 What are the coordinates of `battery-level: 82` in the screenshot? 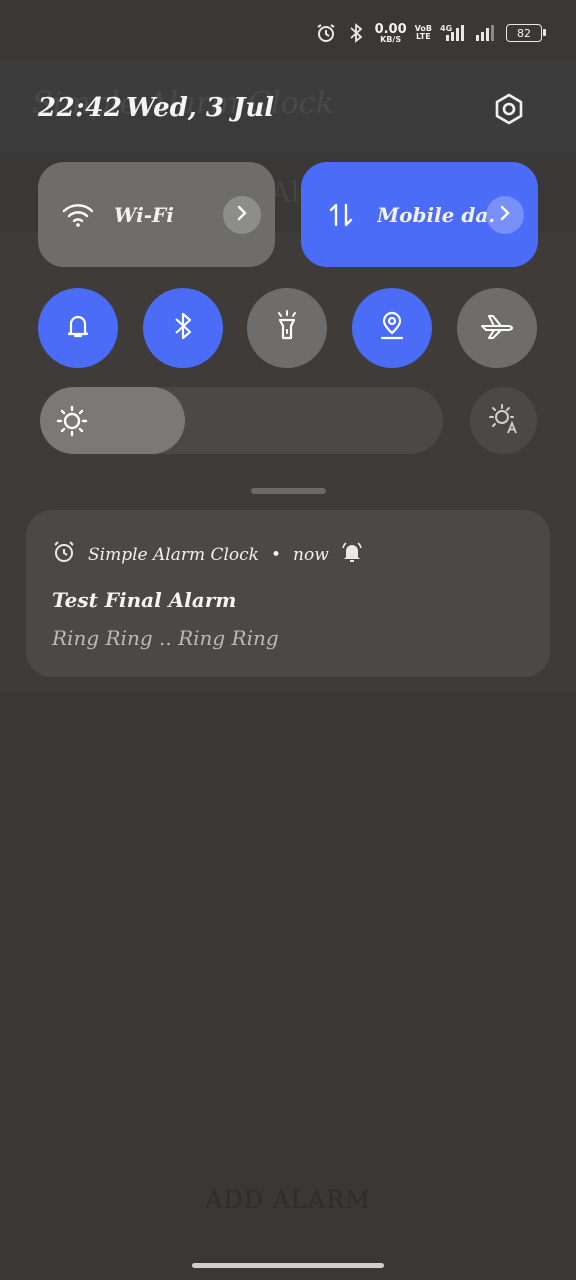 It's located at (524, 33).